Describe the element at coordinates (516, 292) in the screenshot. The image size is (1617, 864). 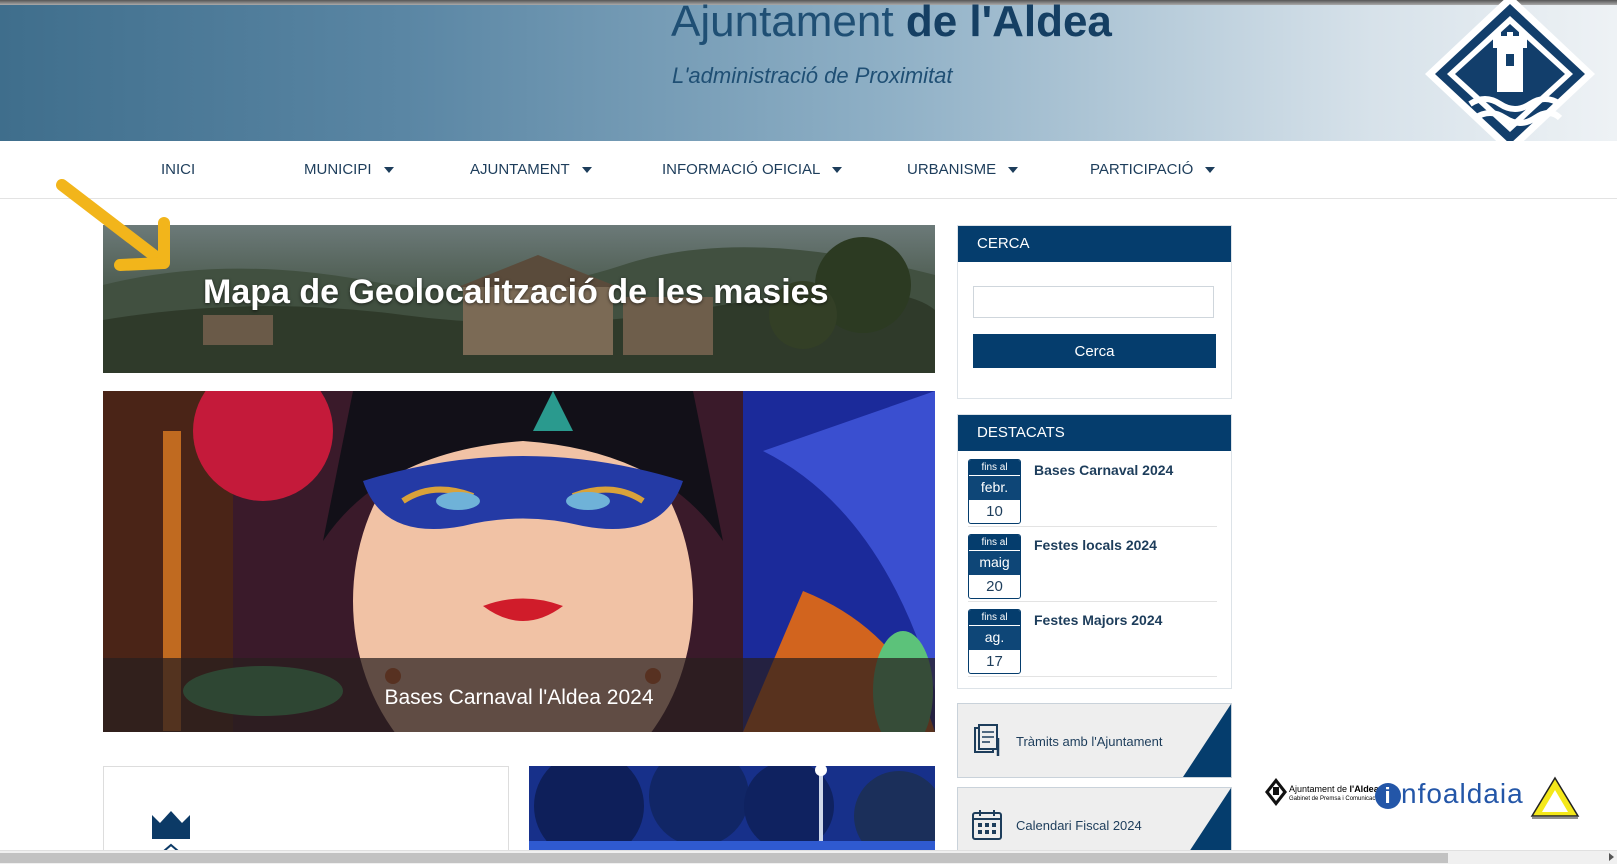
I see `banner-mapa-title: Mapa de Geolocalització de les masies` at that location.